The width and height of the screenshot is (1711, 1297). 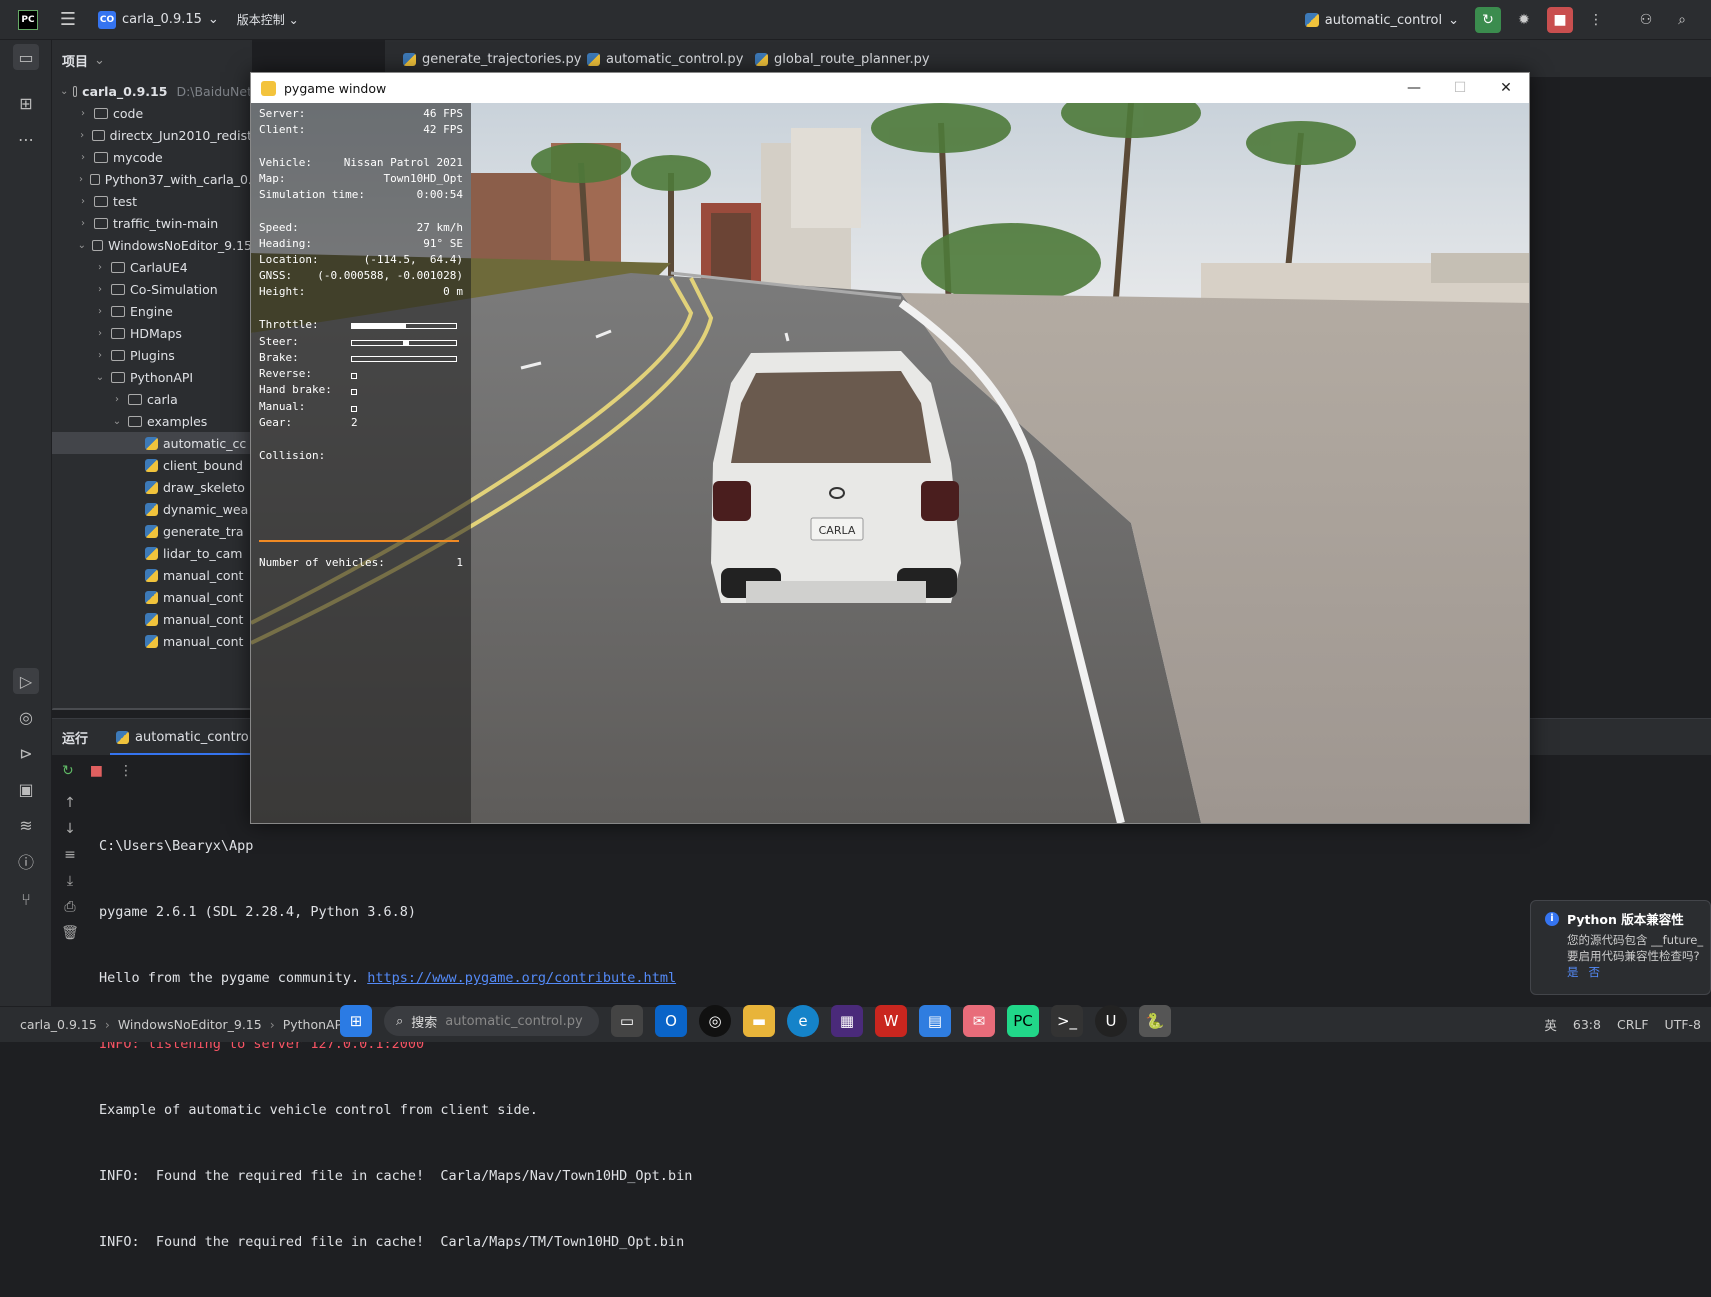 What do you see at coordinates (26, 861) in the screenshot?
I see `problems-icon: ⓘ` at bounding box center [26, 861].